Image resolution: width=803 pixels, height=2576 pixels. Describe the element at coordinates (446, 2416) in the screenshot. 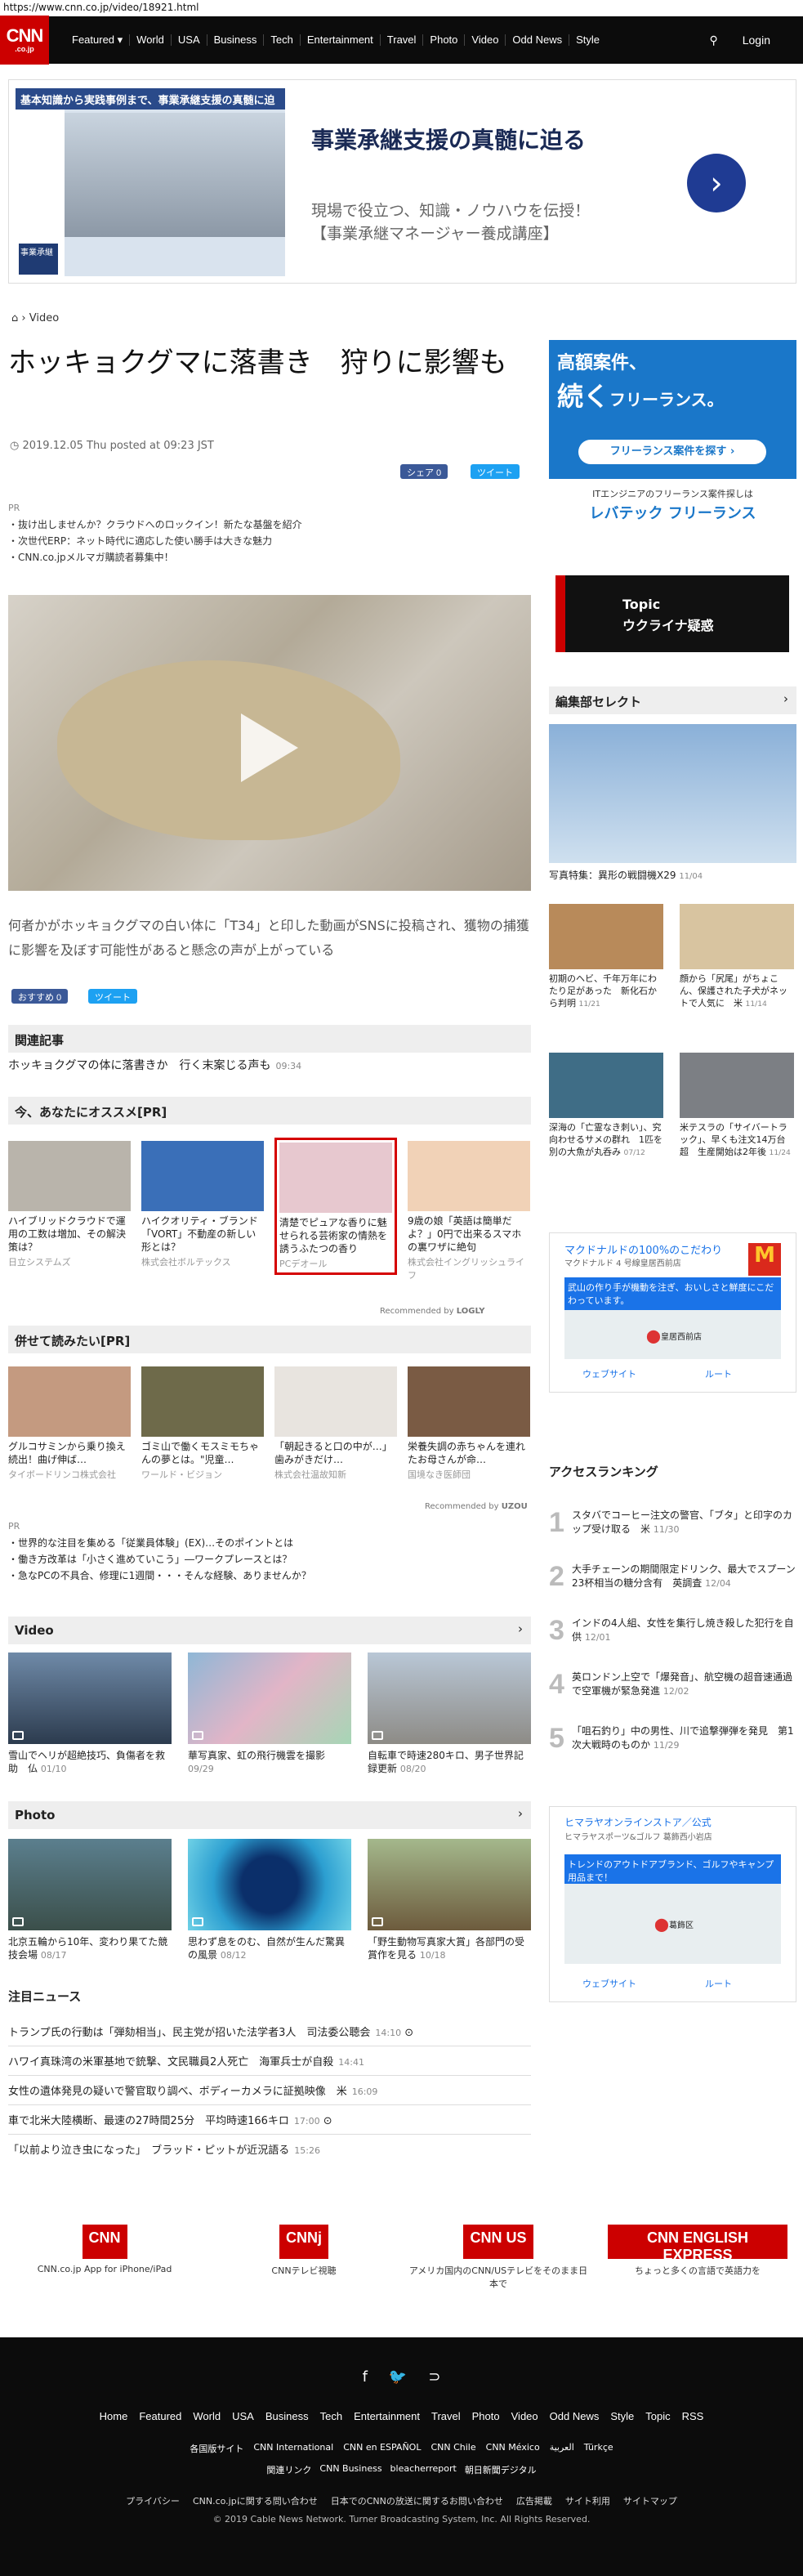

I see `footer-link: Travel` at that location.